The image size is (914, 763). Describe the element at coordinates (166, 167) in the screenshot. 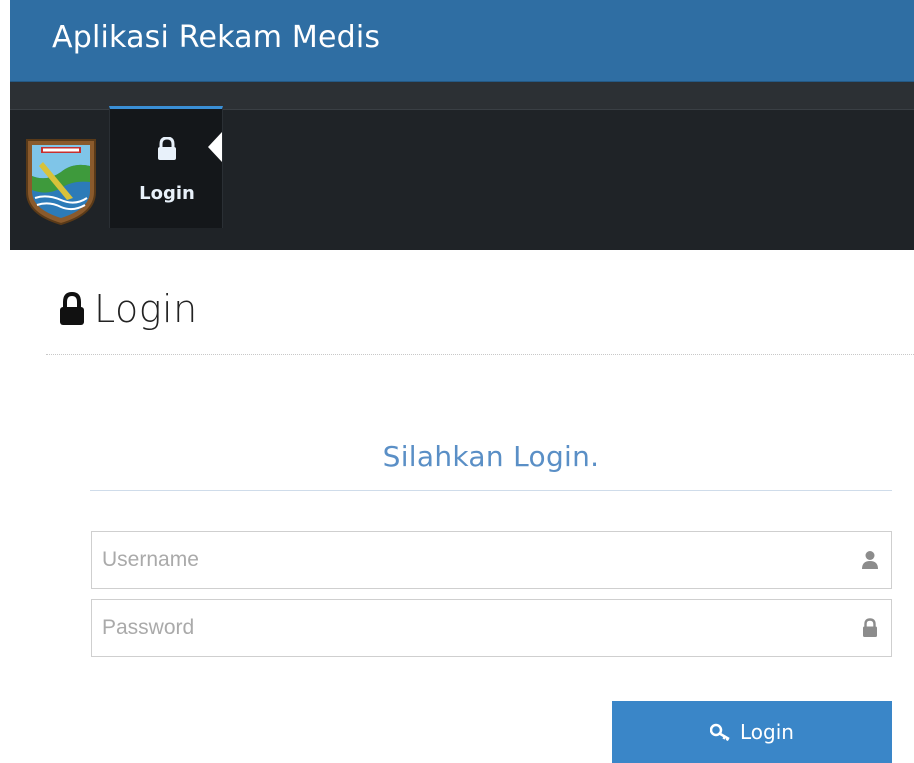

I see `tab-login: Login` at that location.